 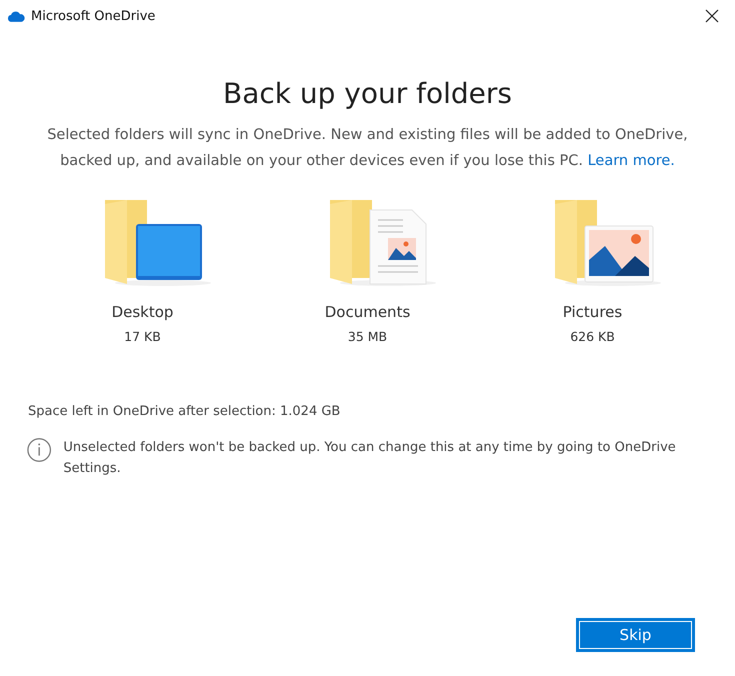 What do you see at coordinates (592, 336) in the screenshot?
I see `folder-size: 626 KB` at bounding box center [592, 336].